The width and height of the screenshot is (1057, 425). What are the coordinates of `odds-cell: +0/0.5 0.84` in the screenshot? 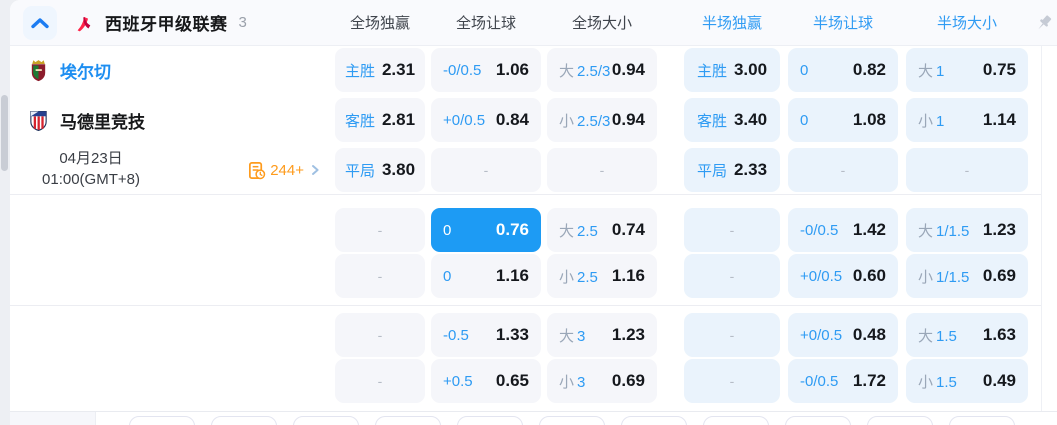 It's located at (486, 120).